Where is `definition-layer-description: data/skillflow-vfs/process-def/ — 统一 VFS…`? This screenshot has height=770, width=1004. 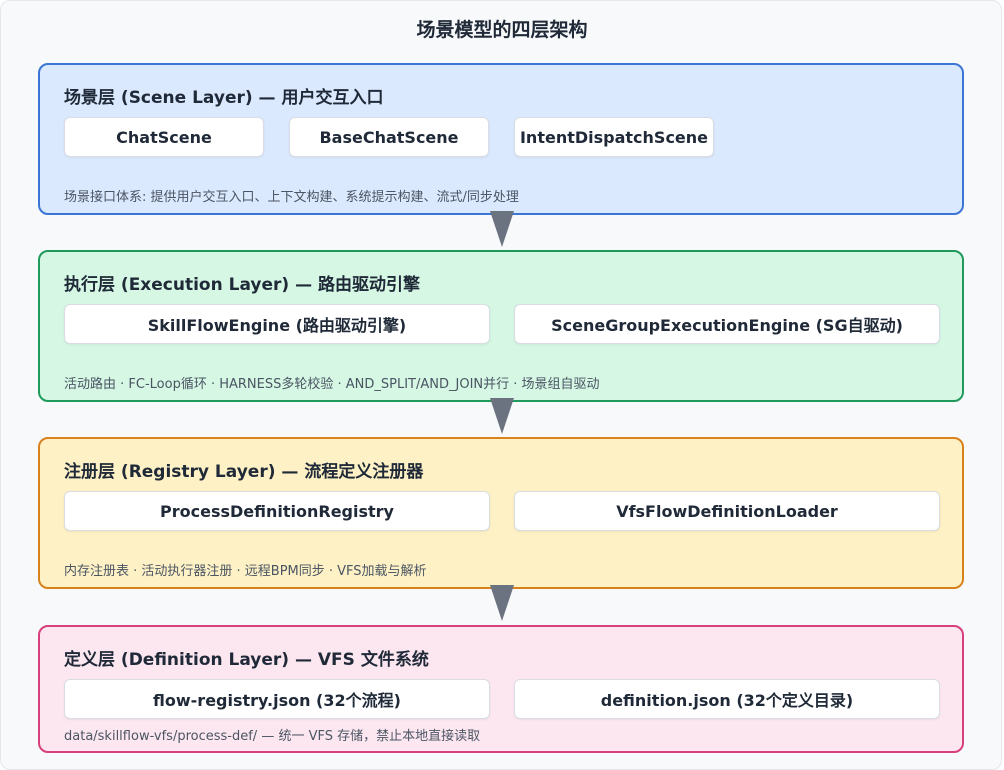
definition-layer-description: data/skillflow-vfs/process-def/ — 统一 VFS… is located at coordinates (272, 736).